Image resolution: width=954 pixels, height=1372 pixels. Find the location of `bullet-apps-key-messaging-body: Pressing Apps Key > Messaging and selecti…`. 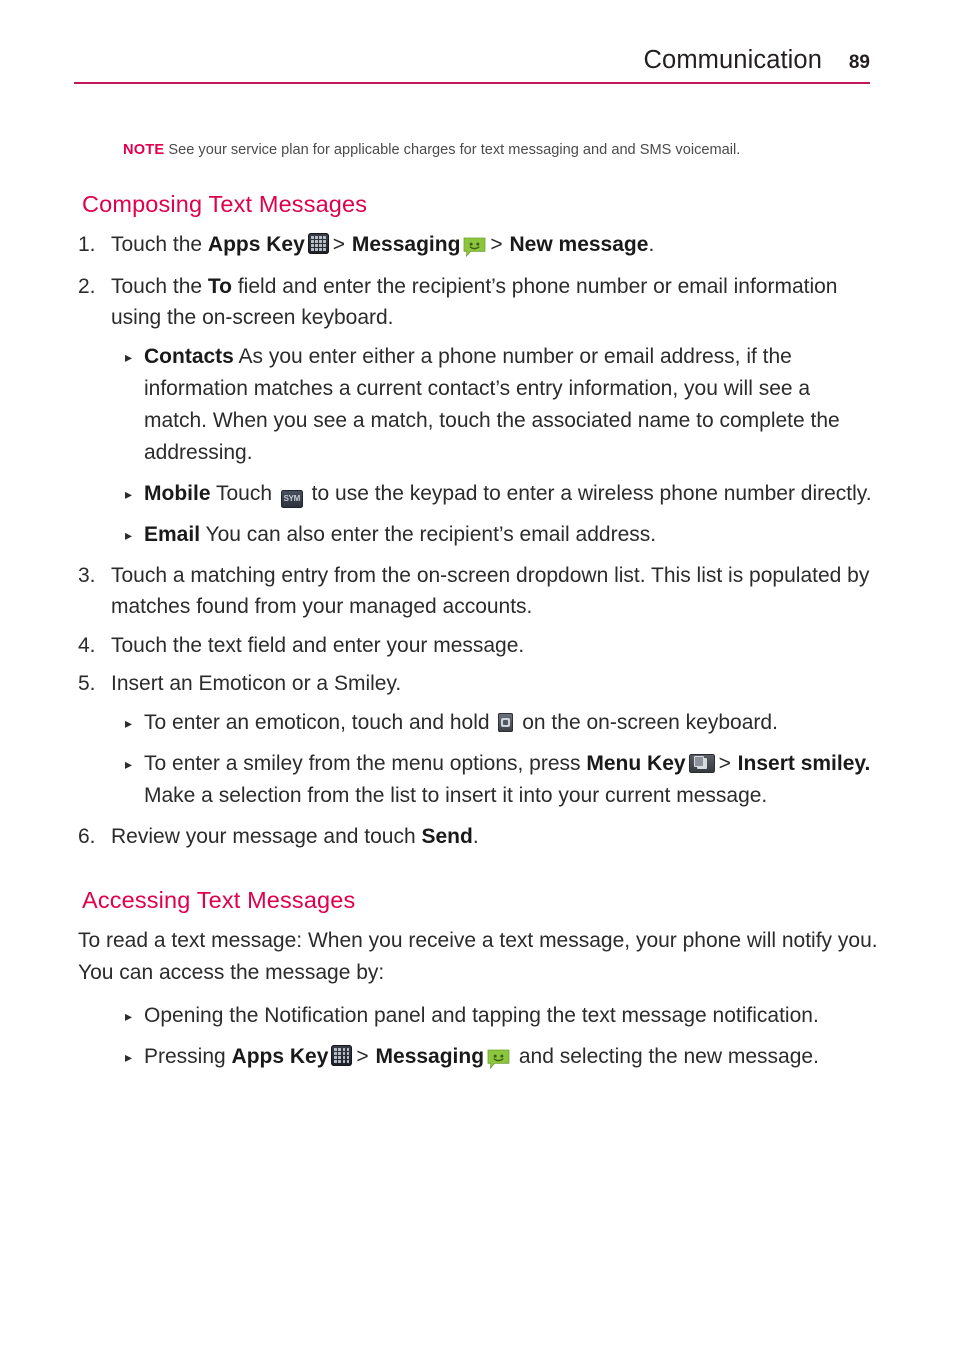

bullet-apps-key-messaging-body: Pressing Apps Key > Messaging and selecti… is located at coordinates (511, 1058).